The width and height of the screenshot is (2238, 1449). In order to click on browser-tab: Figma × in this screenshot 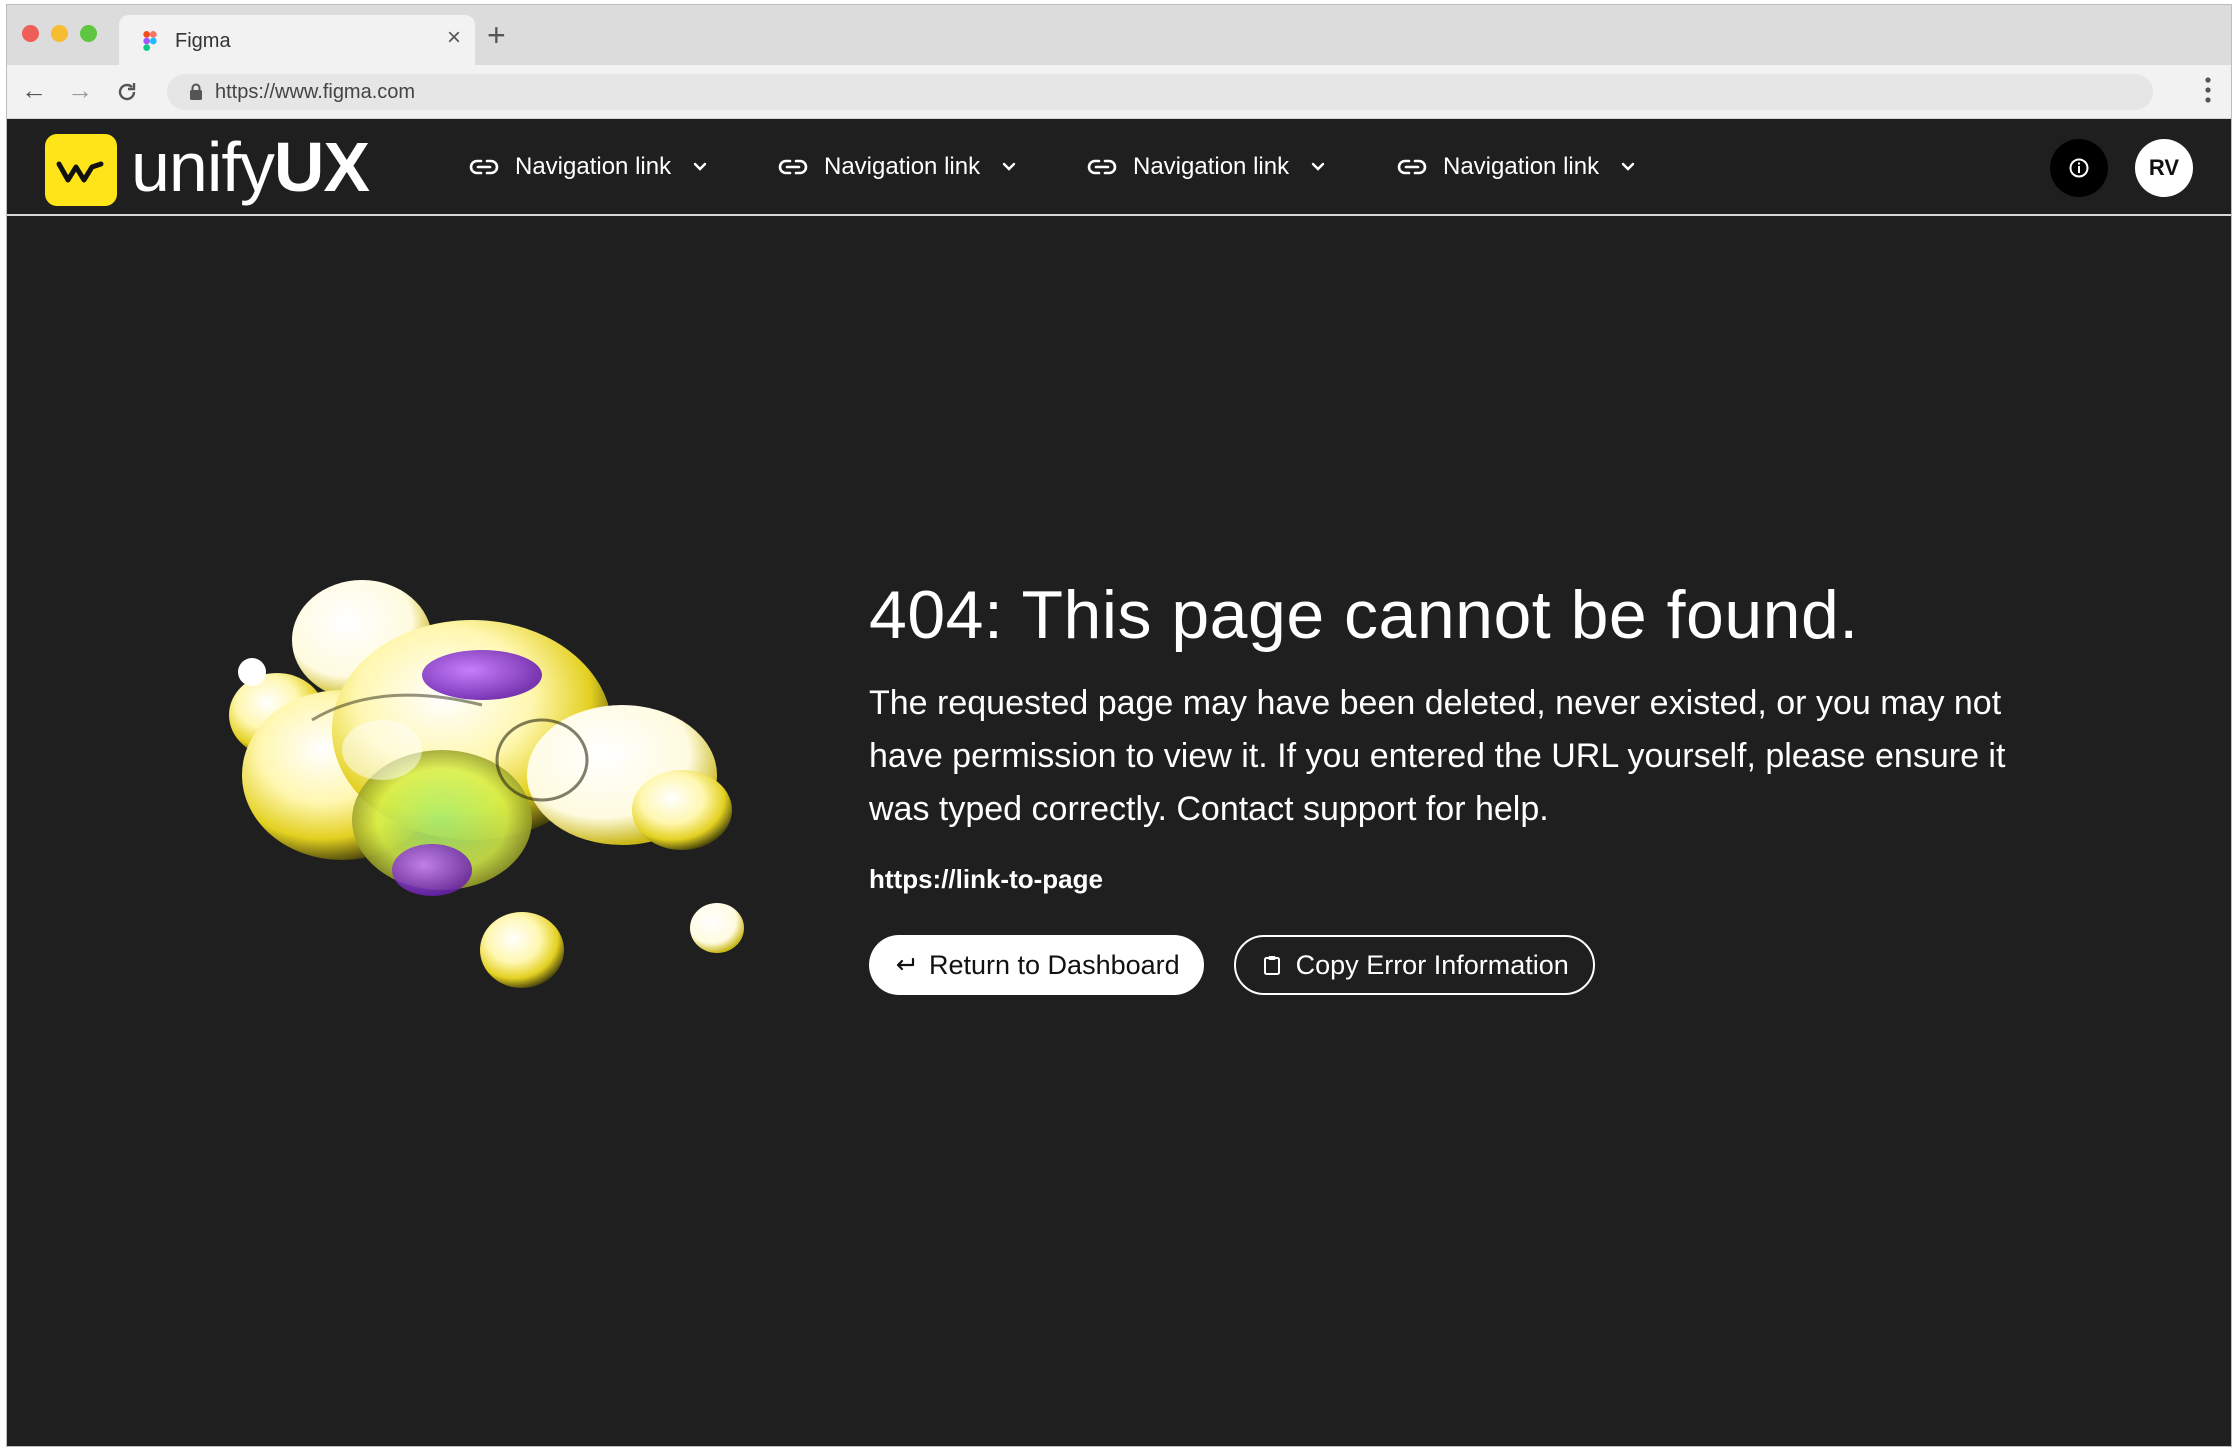, I will do `click(297, 40)`.